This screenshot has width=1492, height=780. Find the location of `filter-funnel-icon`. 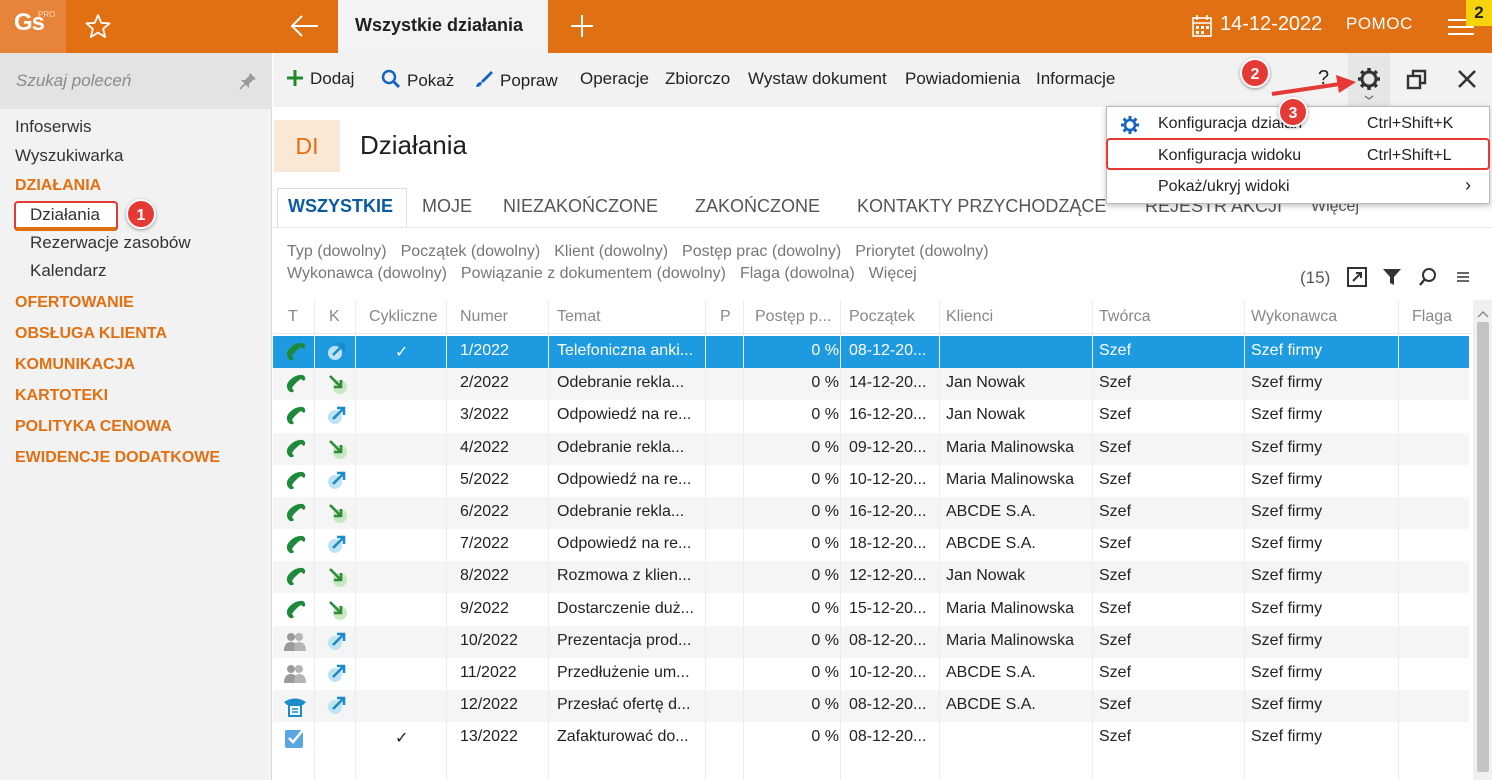

filter-funnel-icon is located at coordinates (1392, 277).